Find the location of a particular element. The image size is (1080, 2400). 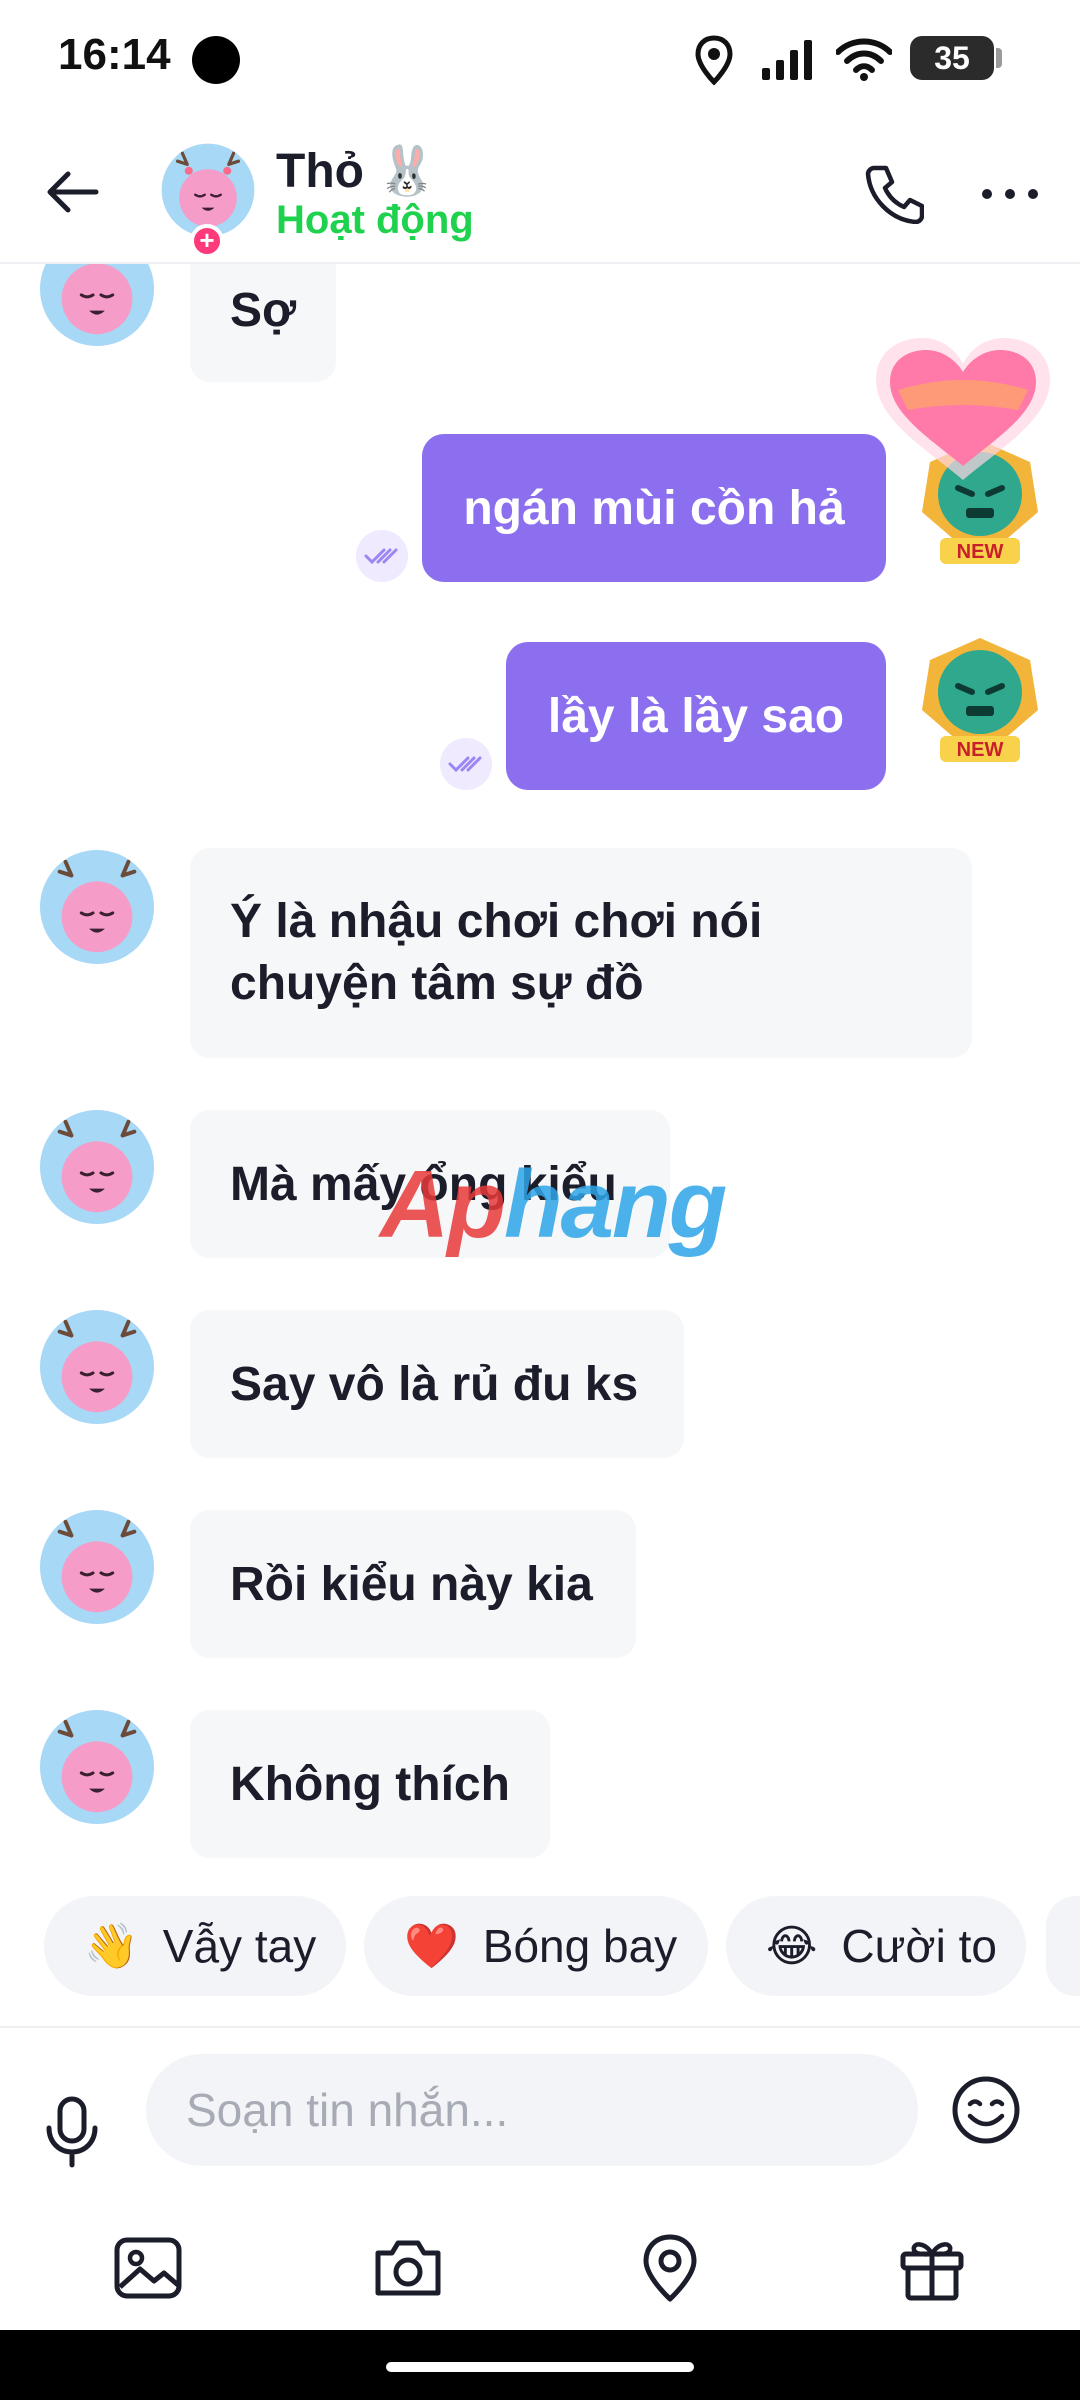

incoming-message: Rồi kiểu này kia is located at coordinates (413, 1584).